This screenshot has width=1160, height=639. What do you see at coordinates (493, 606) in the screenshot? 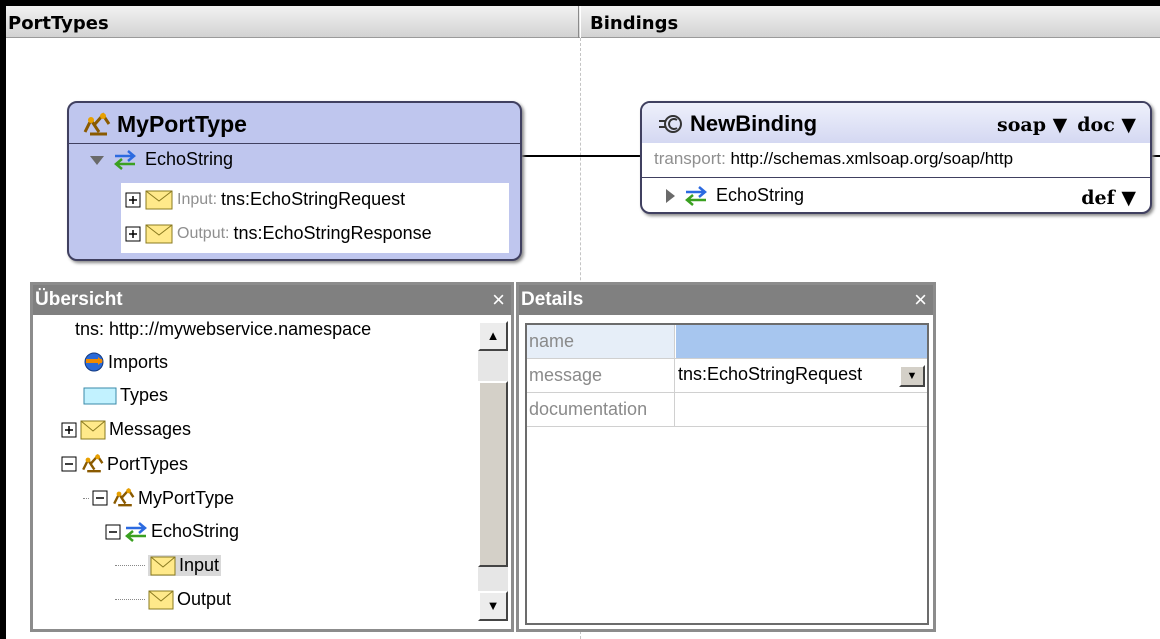
I see `scroll-down-button: ▼` at bounding box center [493, 606].